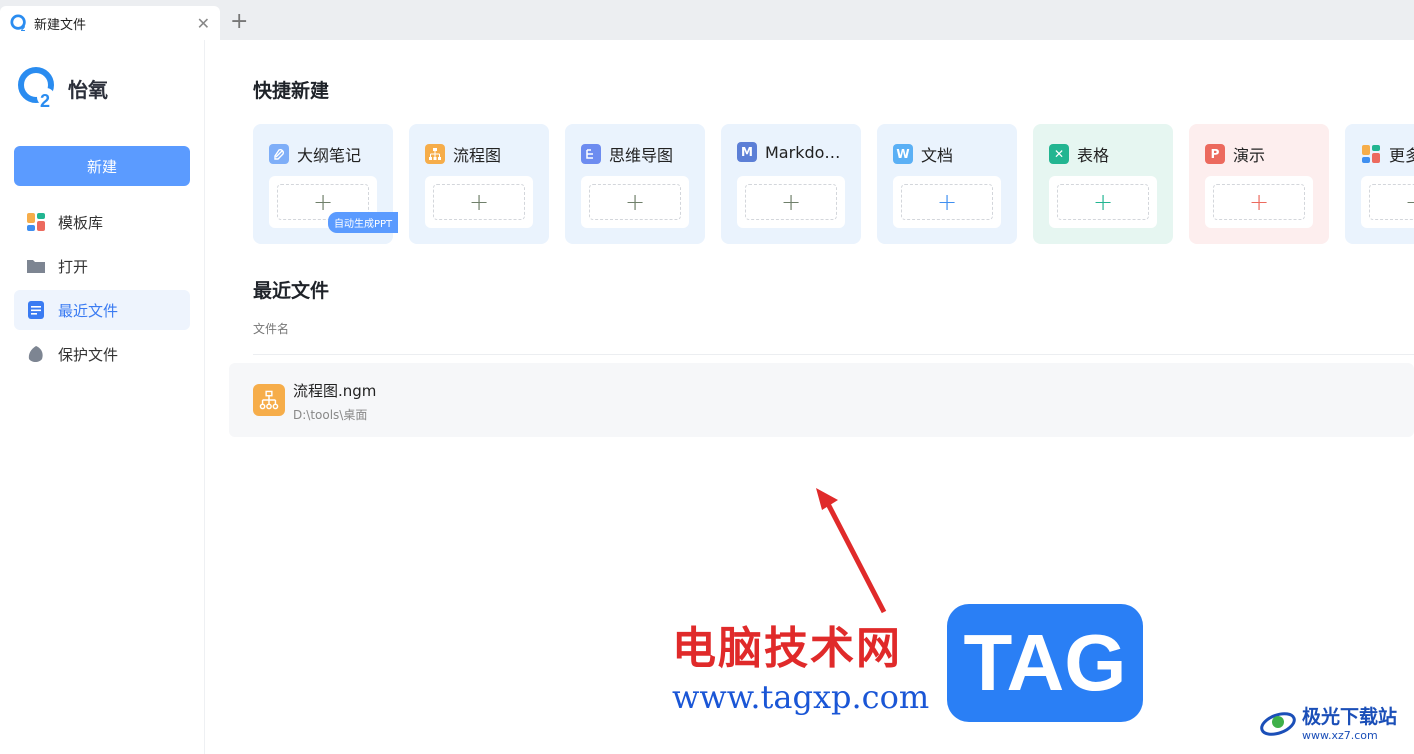 The width and height of the screenshot is (1414, 754). What do you see at coordinates (801, 697) in the screenshot?
I see `watermark-site-url: www.tagxp.com` at bounding box center [801, 697].